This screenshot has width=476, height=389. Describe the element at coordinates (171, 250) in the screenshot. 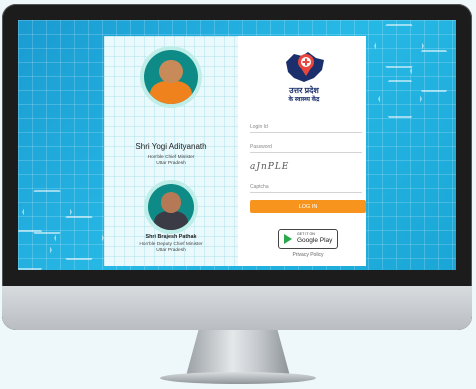

I see `deputy-chief-minister-state: Uttar Pradesh` at that location.